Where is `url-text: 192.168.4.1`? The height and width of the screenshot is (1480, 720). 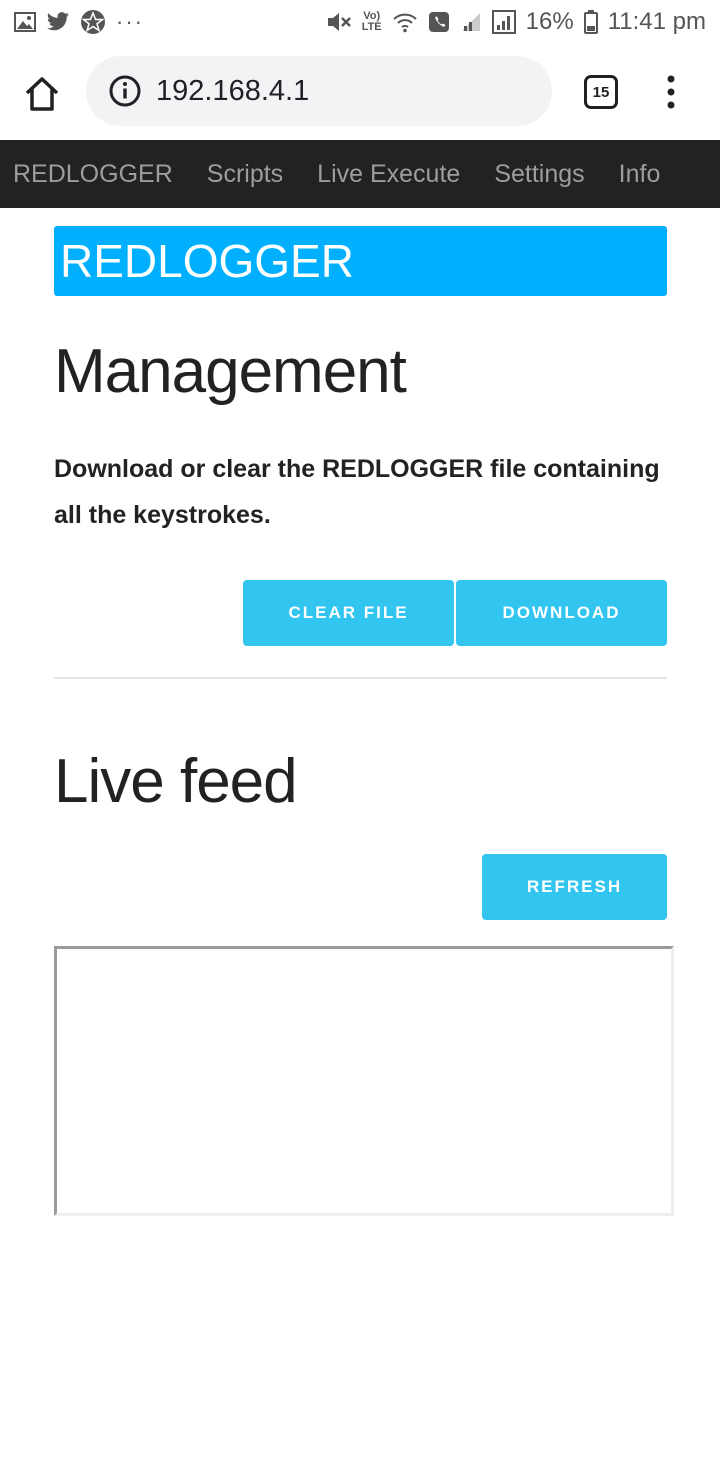
url-text: 192.168.4.1 is located at coordinates (233, 90).